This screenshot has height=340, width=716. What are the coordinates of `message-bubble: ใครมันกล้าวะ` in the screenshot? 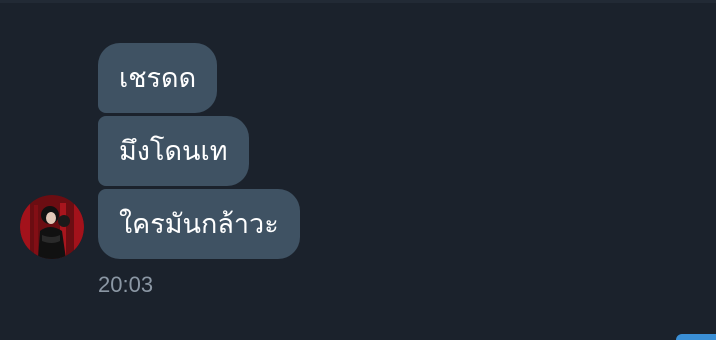 It's located at (199, 224).